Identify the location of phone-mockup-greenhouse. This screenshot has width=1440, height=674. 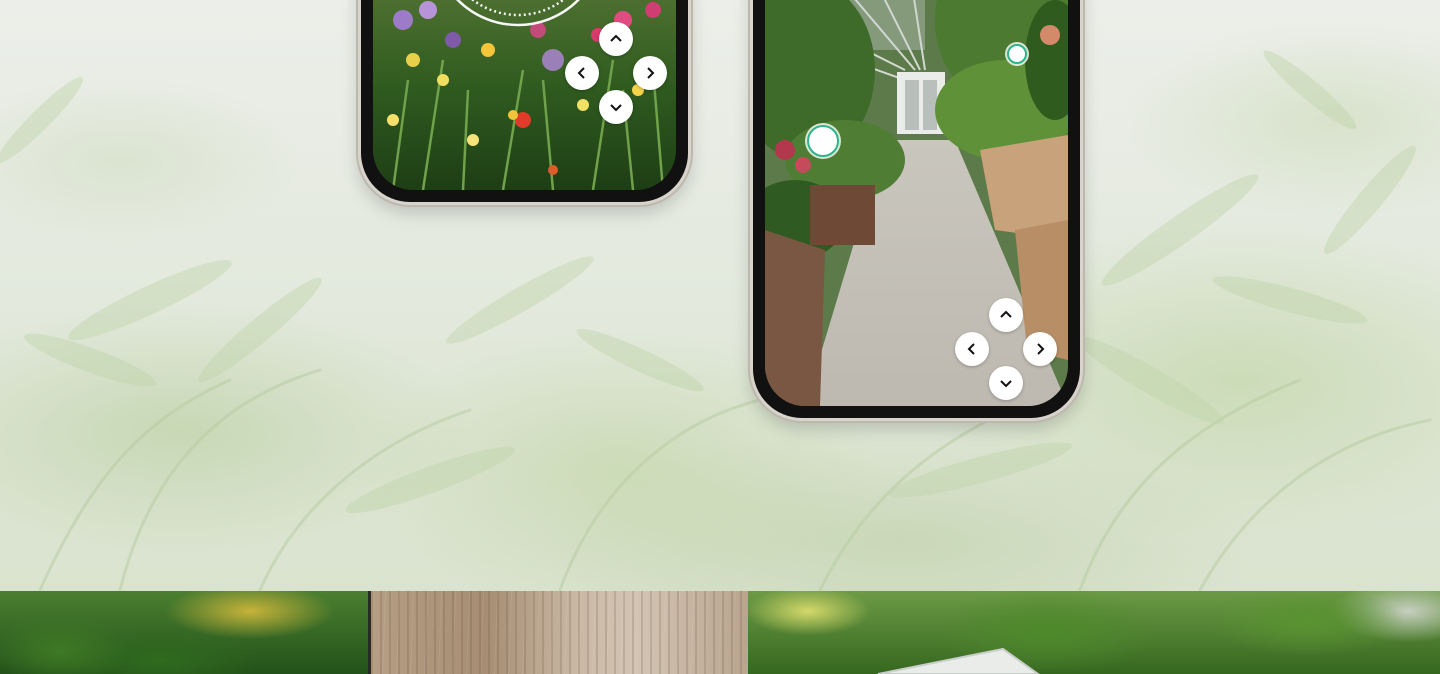
(916, 210).